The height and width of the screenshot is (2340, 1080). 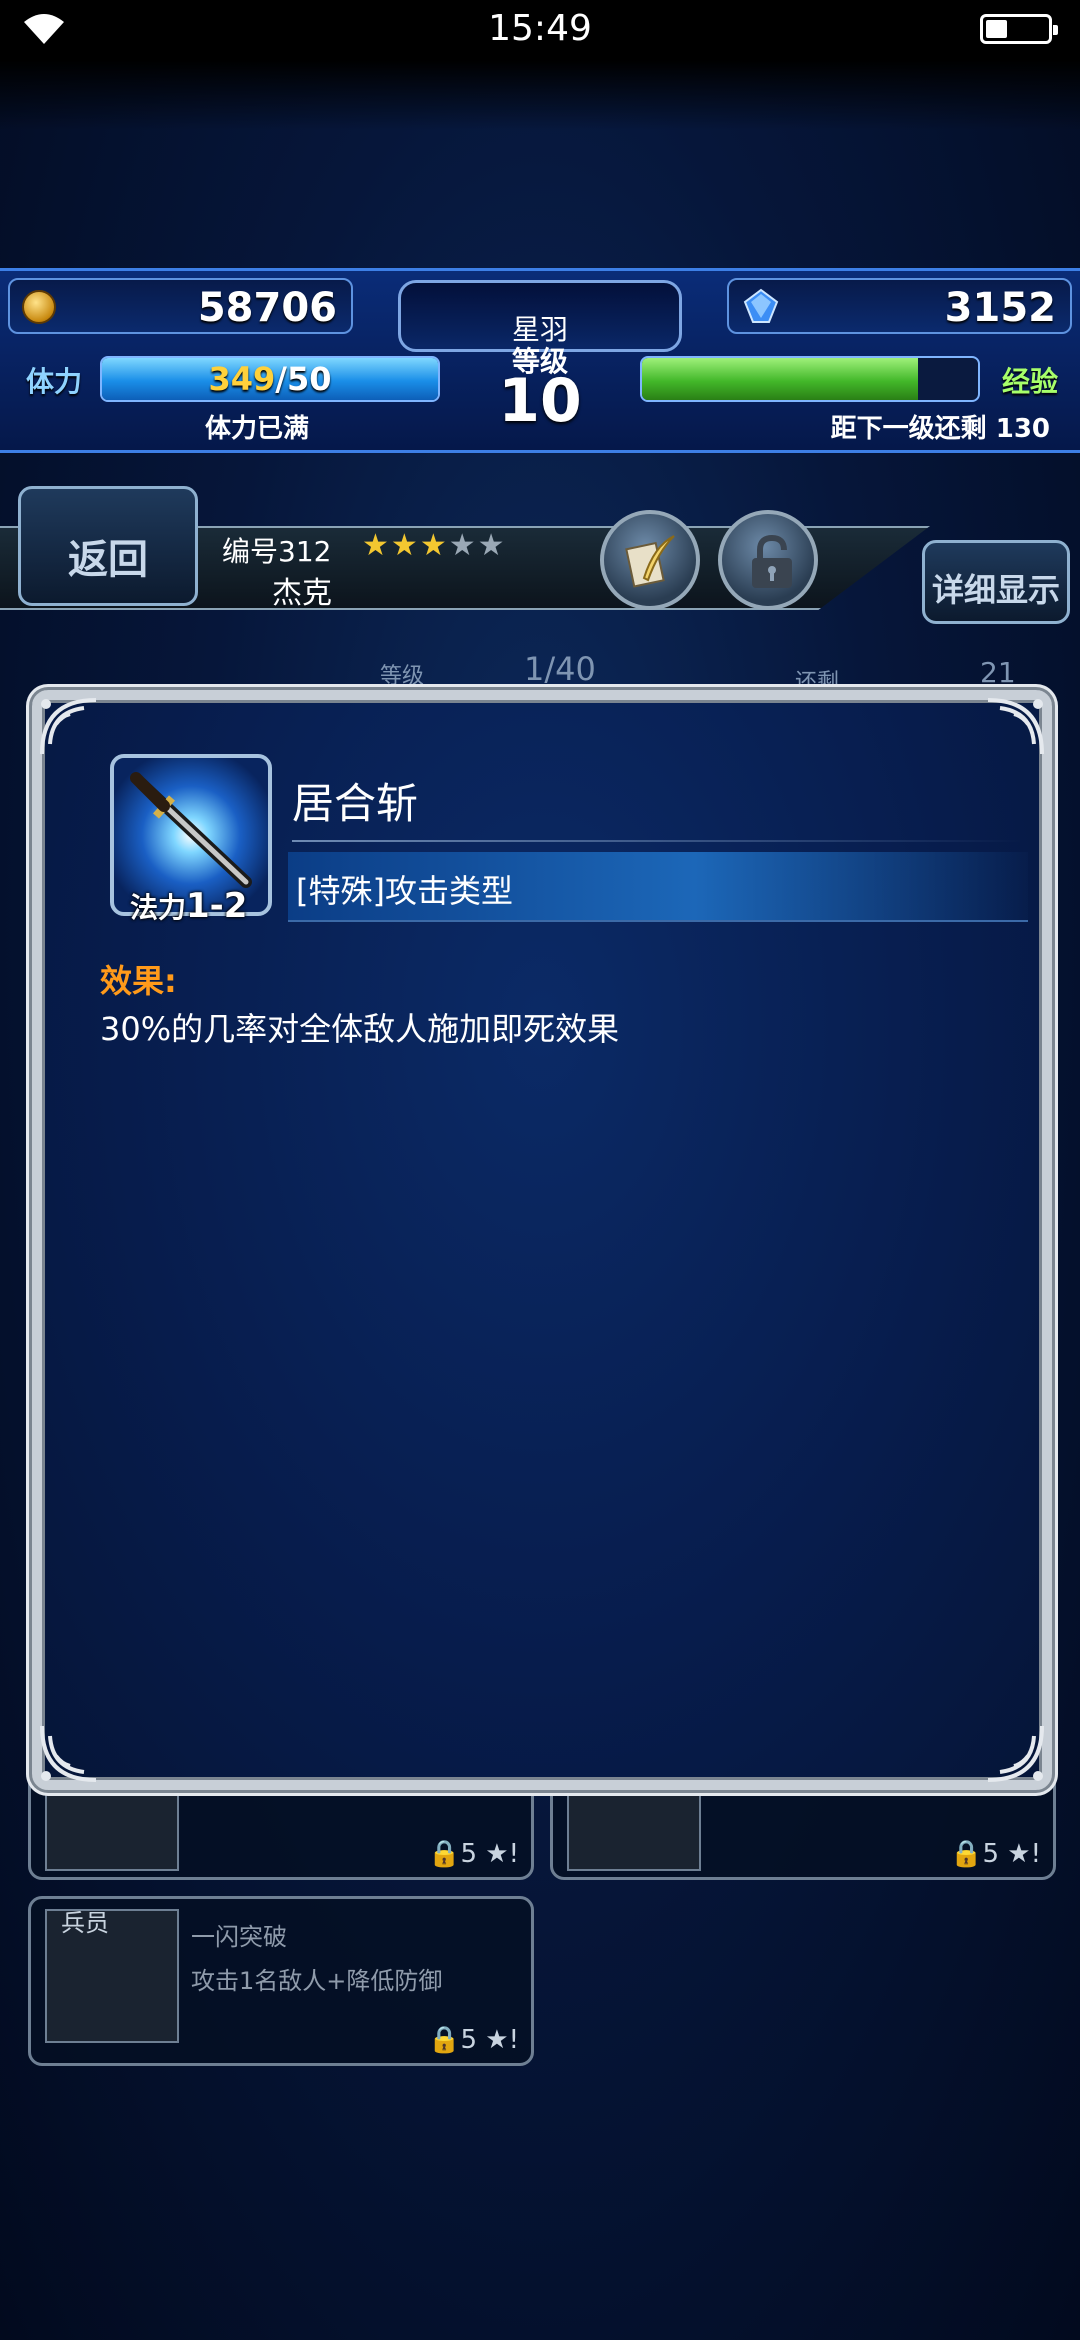 I want to click on gil-coin-icon, so click(x=39, y=307).